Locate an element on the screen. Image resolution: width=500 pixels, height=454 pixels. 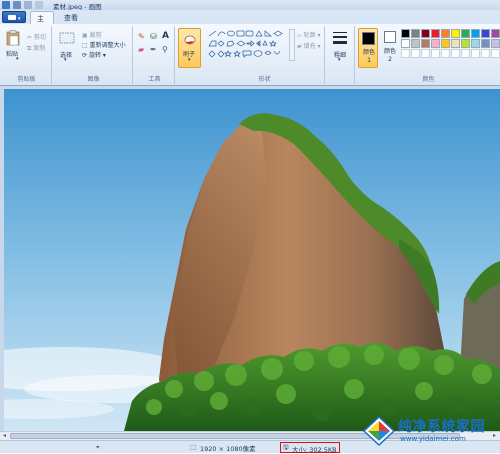
paste-dropdown-icon: ▾ is located at coordinates (17, 59).